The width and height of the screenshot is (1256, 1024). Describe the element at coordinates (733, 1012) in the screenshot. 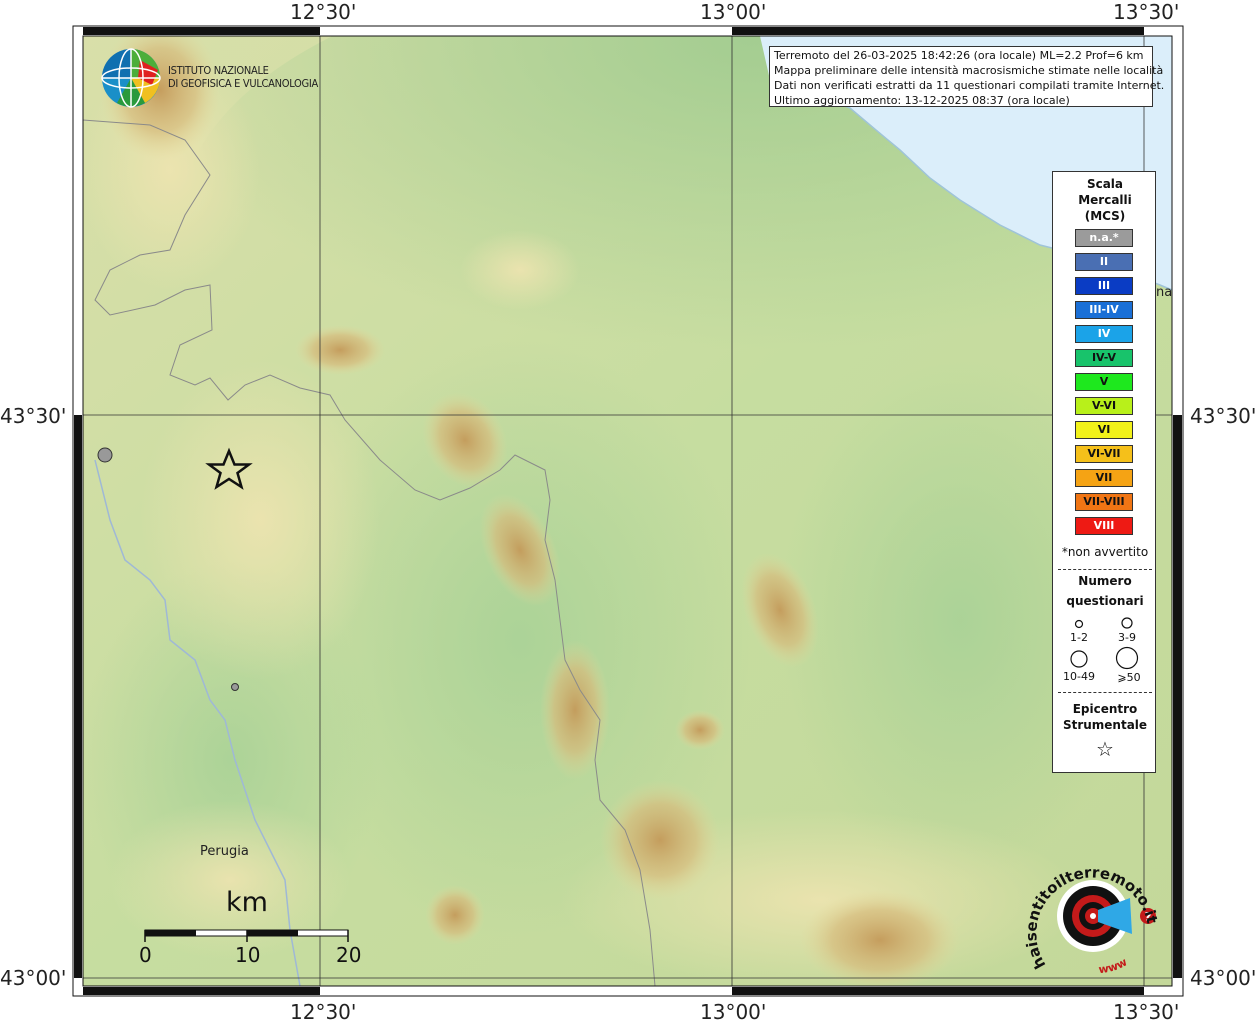

I see `lon-label-bottom: 13°00'` at that location.